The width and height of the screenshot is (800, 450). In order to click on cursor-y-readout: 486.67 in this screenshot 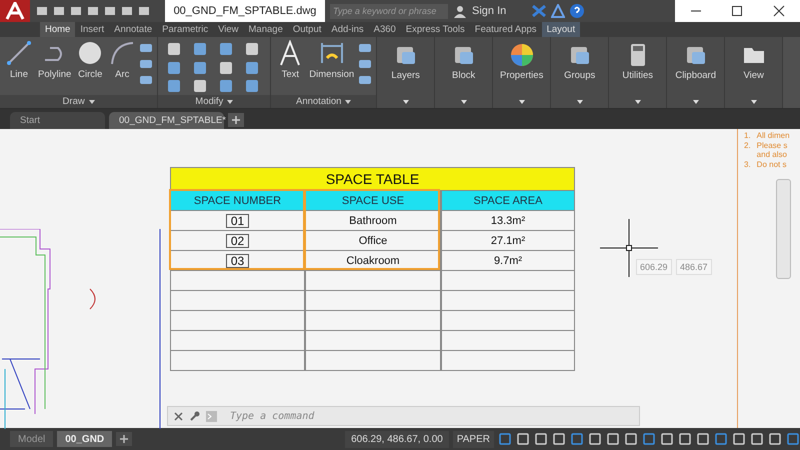, I will do `click(694, 267)`.